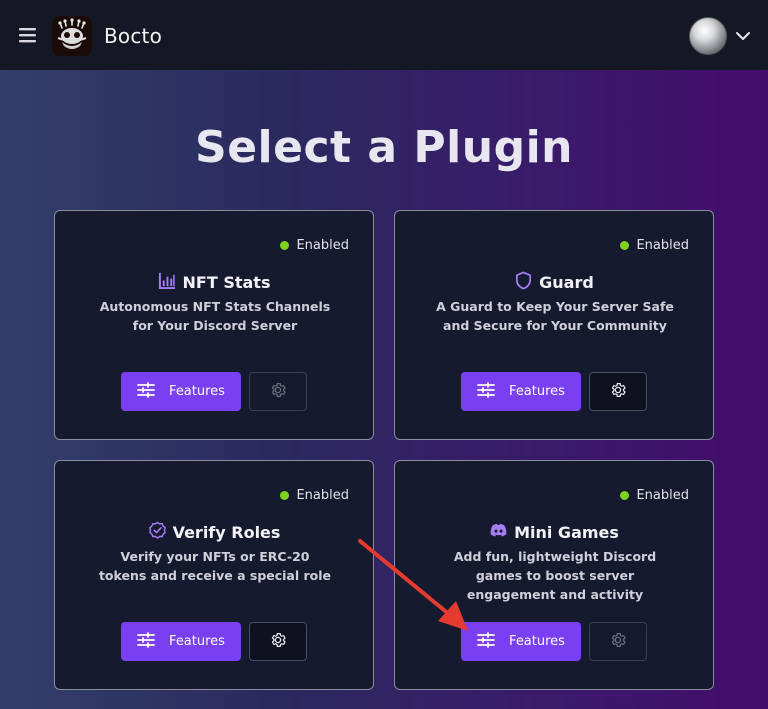  I want to click on plugin-name: Guard, so click(566, 282).